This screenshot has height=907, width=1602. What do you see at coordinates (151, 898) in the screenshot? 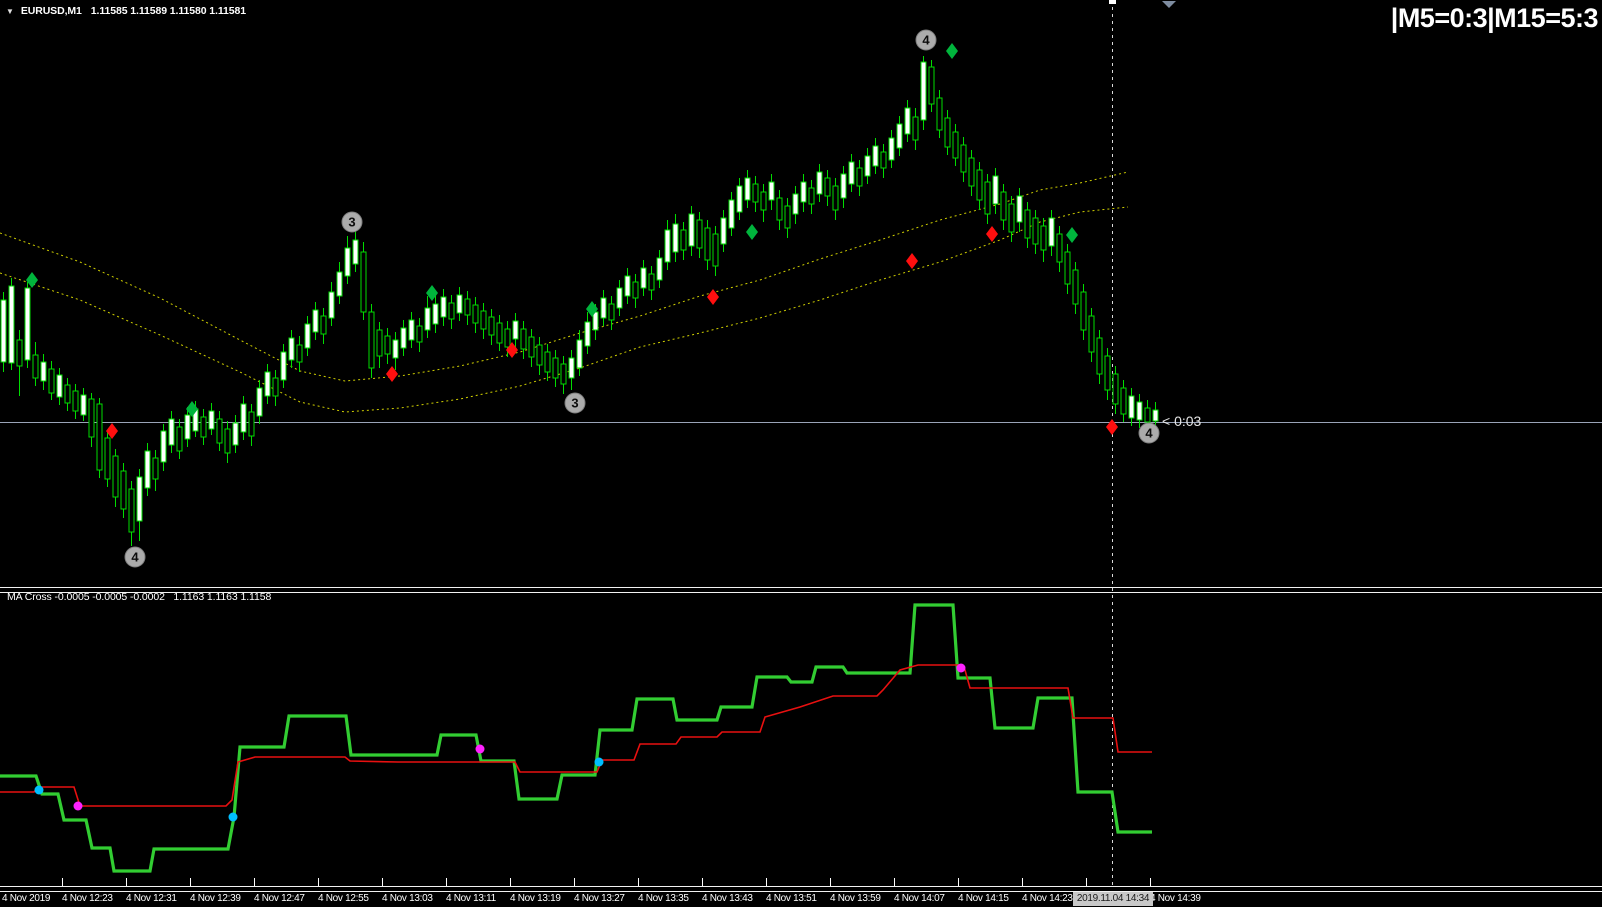
I see `time-axis-label: 4 Nov 12:31` at bounding box center [151, 898].